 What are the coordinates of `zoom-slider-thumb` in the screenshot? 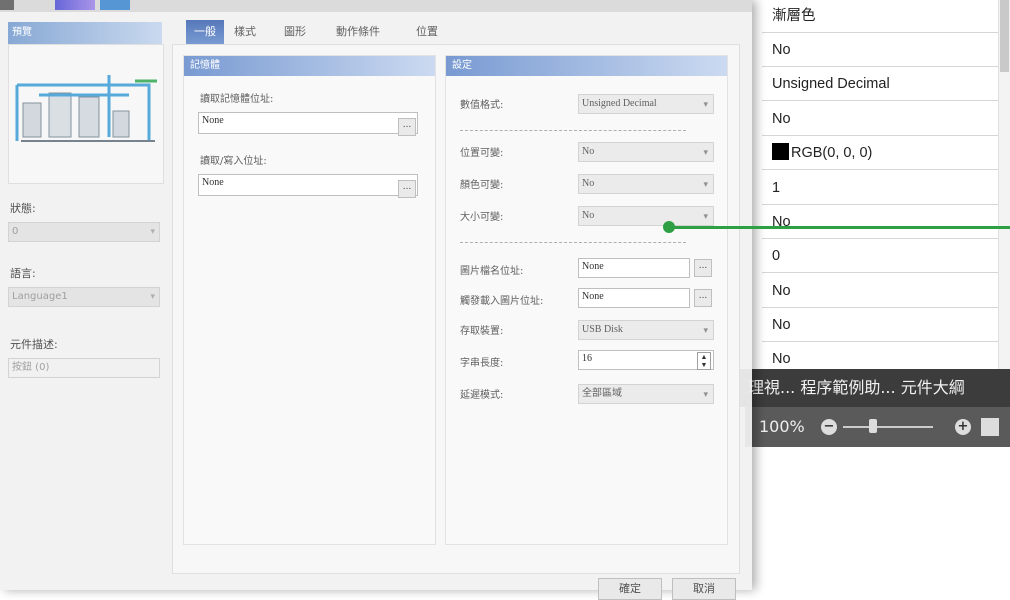 It's located at (873, 426).